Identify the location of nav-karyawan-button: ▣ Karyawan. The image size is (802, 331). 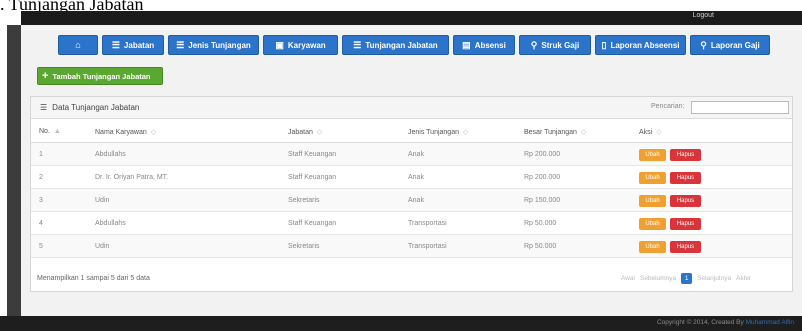
(300, 45).